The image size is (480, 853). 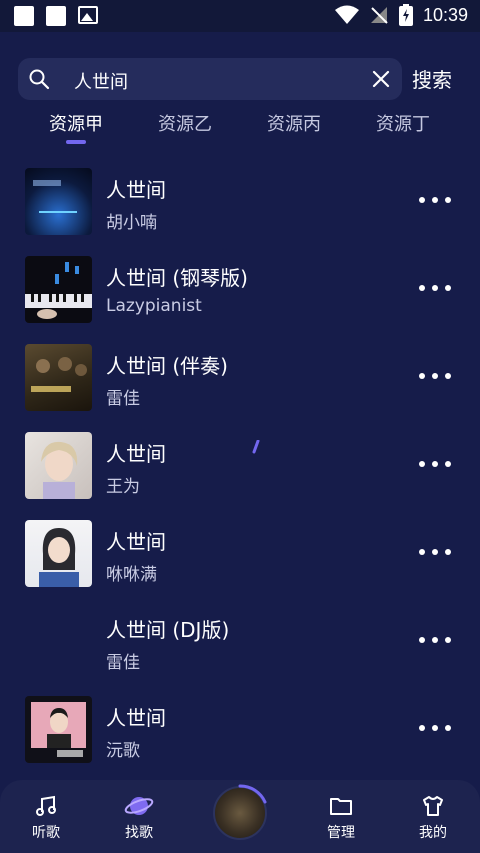 I want to click on song-artist: 胡小喃, so click(x=131, y=223).